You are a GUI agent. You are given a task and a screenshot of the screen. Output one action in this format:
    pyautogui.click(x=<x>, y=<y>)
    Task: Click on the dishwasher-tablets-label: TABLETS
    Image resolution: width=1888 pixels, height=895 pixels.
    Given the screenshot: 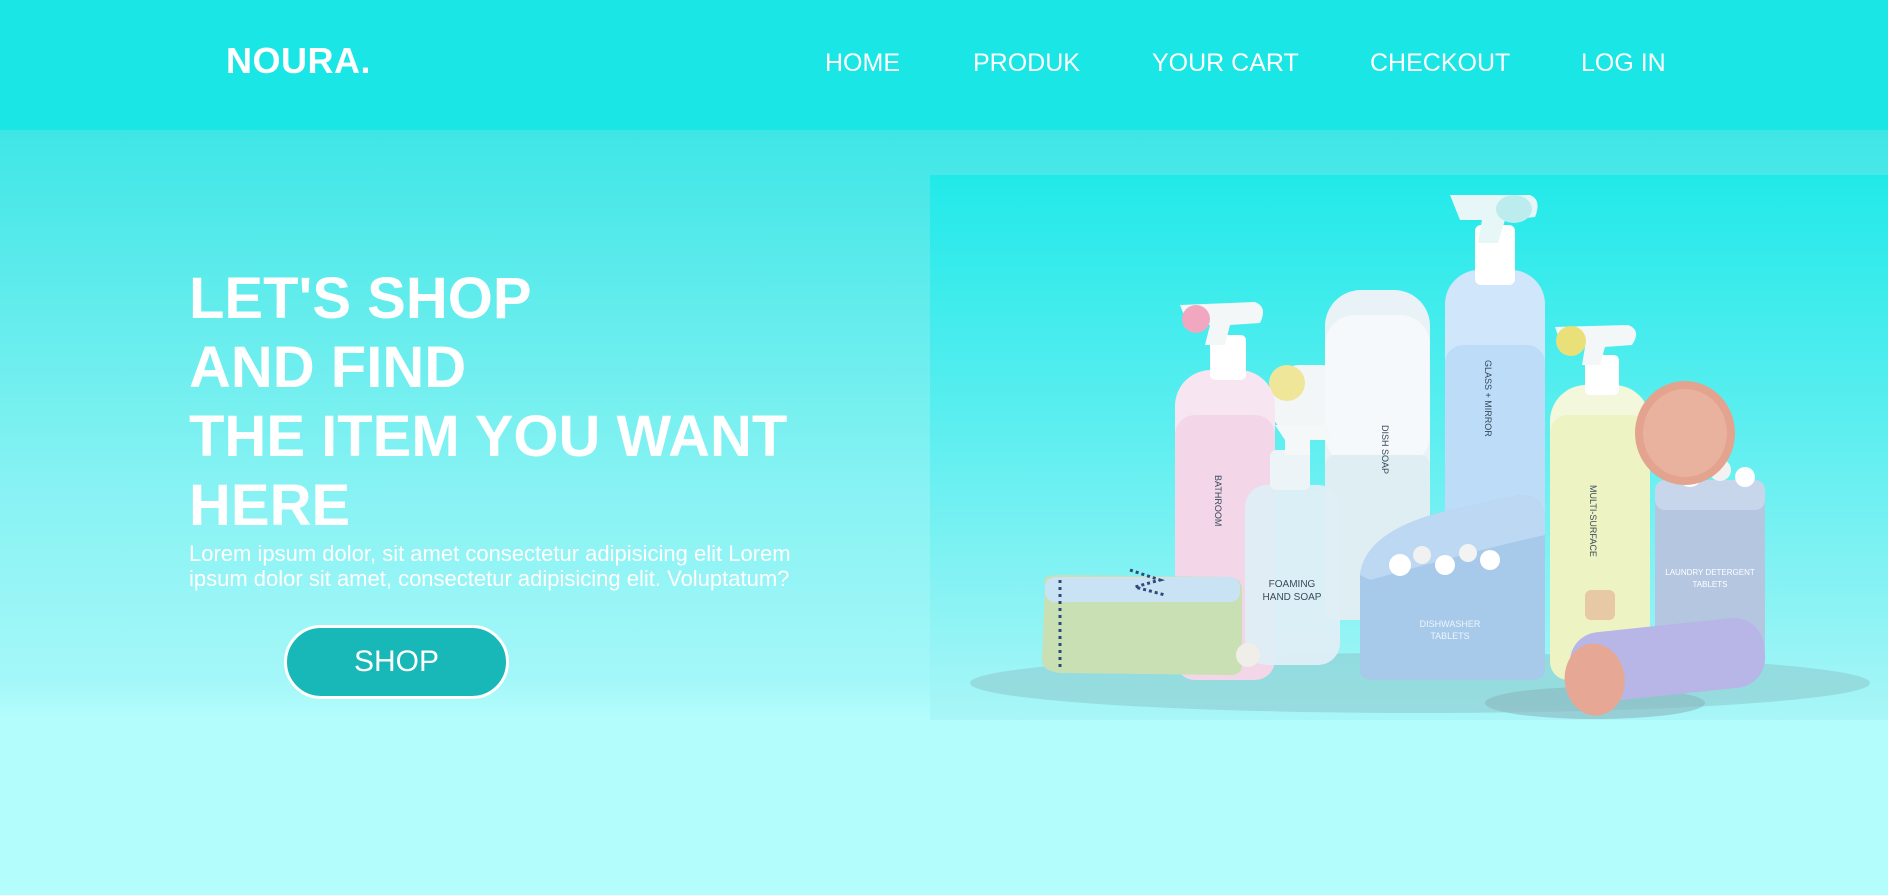 What is the action you would take?
    pyautogui.click(x=1449, y=636)
    